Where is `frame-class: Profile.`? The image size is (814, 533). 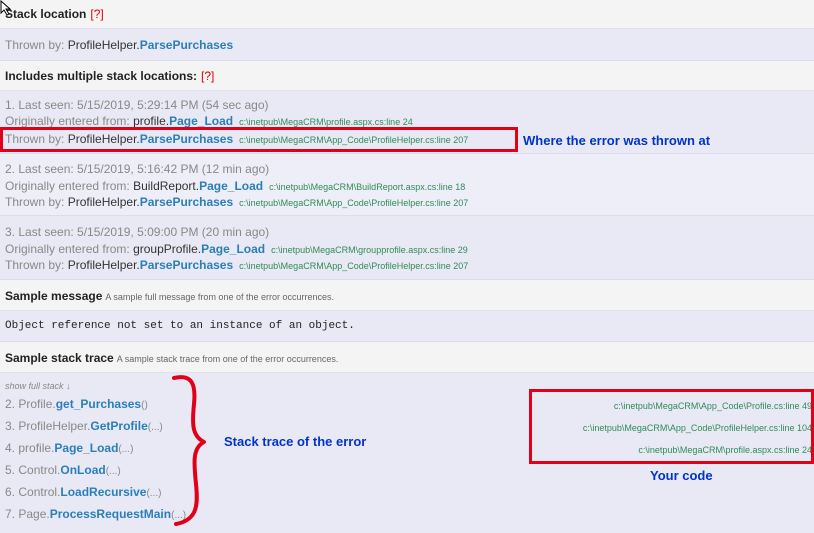
frame-class: Profile. is located at coordinates (37, 404).